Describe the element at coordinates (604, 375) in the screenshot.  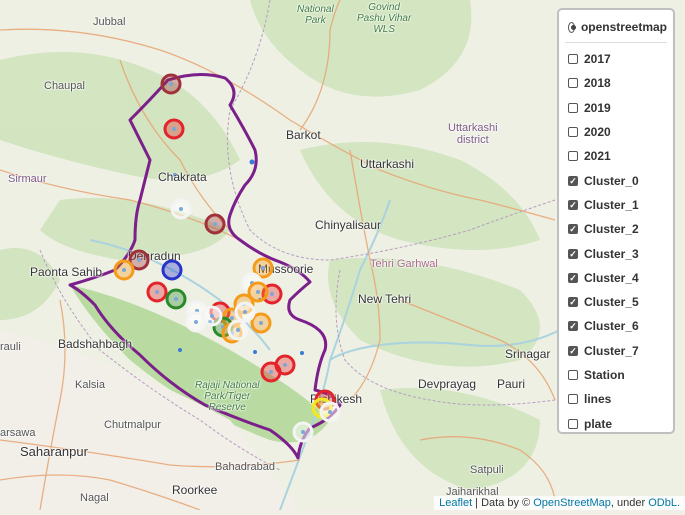
I see `overlay-label: Station` at that location.